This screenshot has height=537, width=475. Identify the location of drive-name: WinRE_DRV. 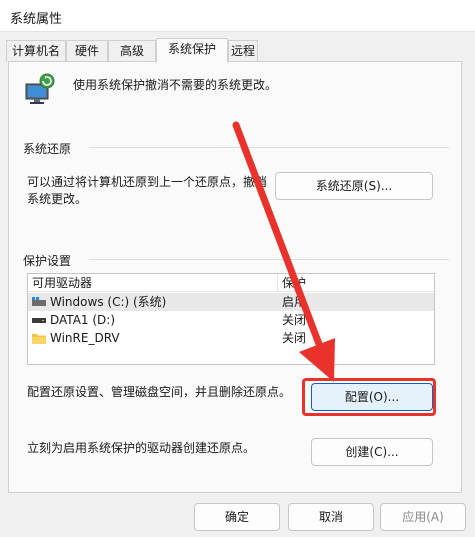
(85, 338).